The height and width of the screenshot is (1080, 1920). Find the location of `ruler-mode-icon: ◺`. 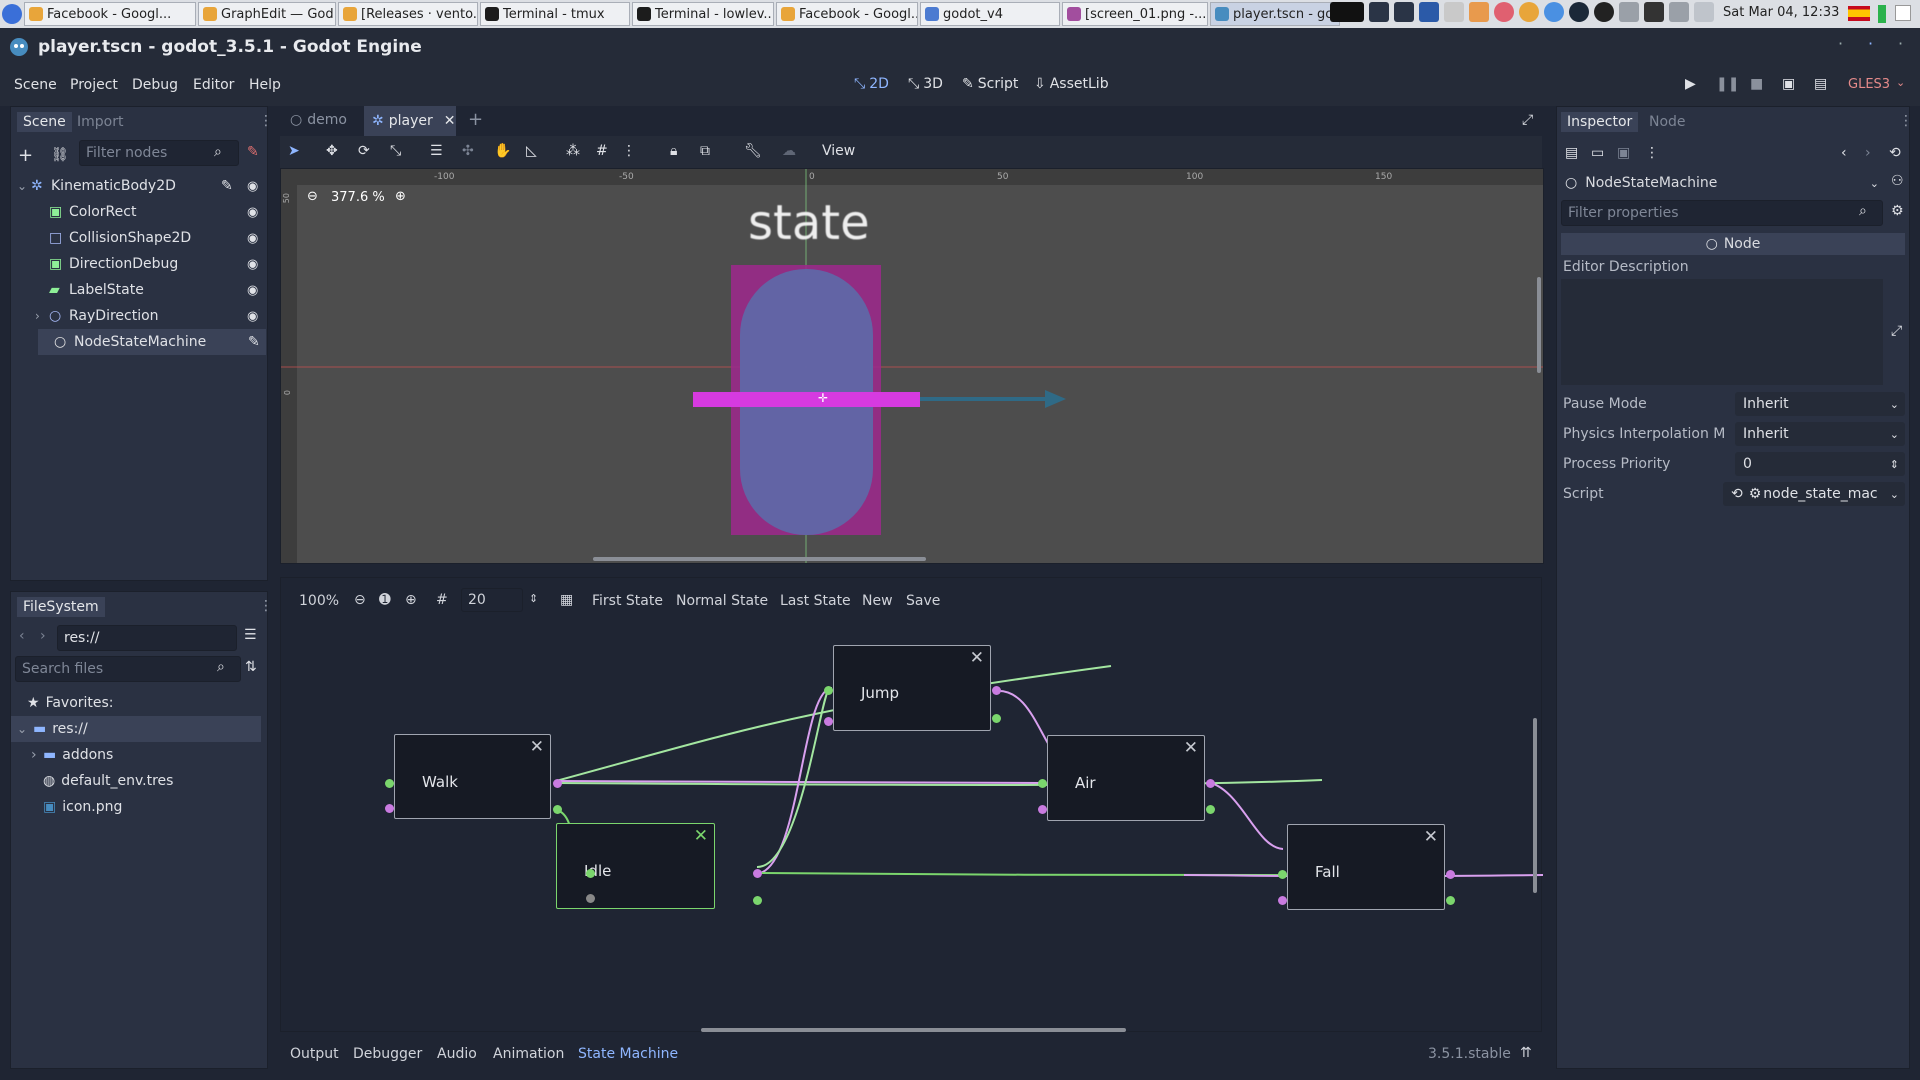

ruler-mode-icon: ◺ is located at coordinates (531, 151).